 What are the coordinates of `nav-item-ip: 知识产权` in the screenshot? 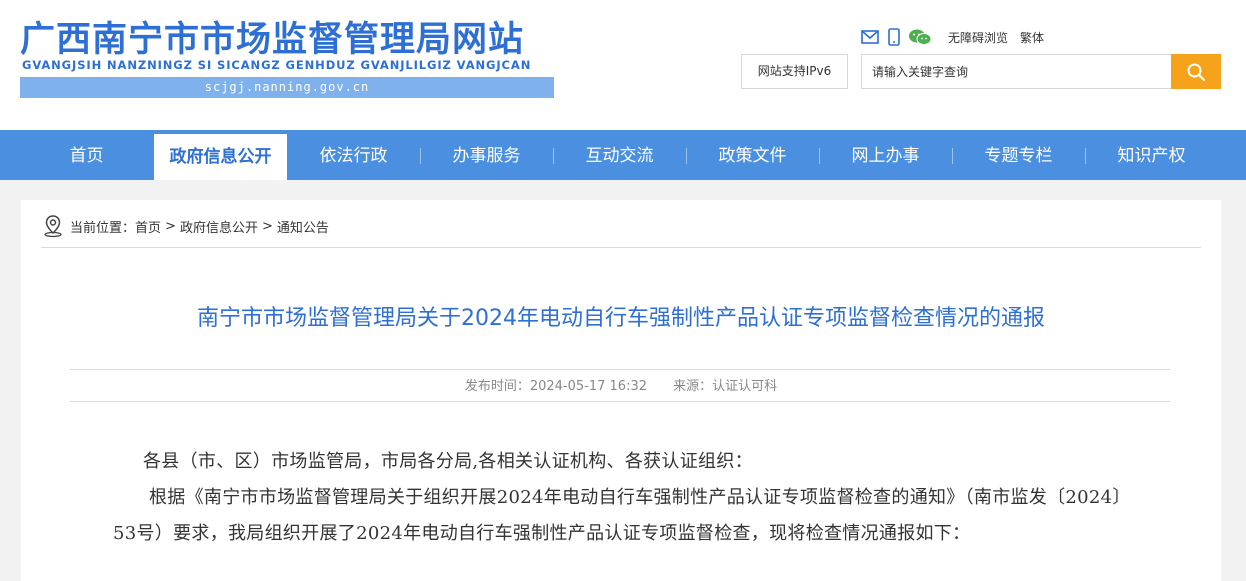 It's located at (1151, 155).